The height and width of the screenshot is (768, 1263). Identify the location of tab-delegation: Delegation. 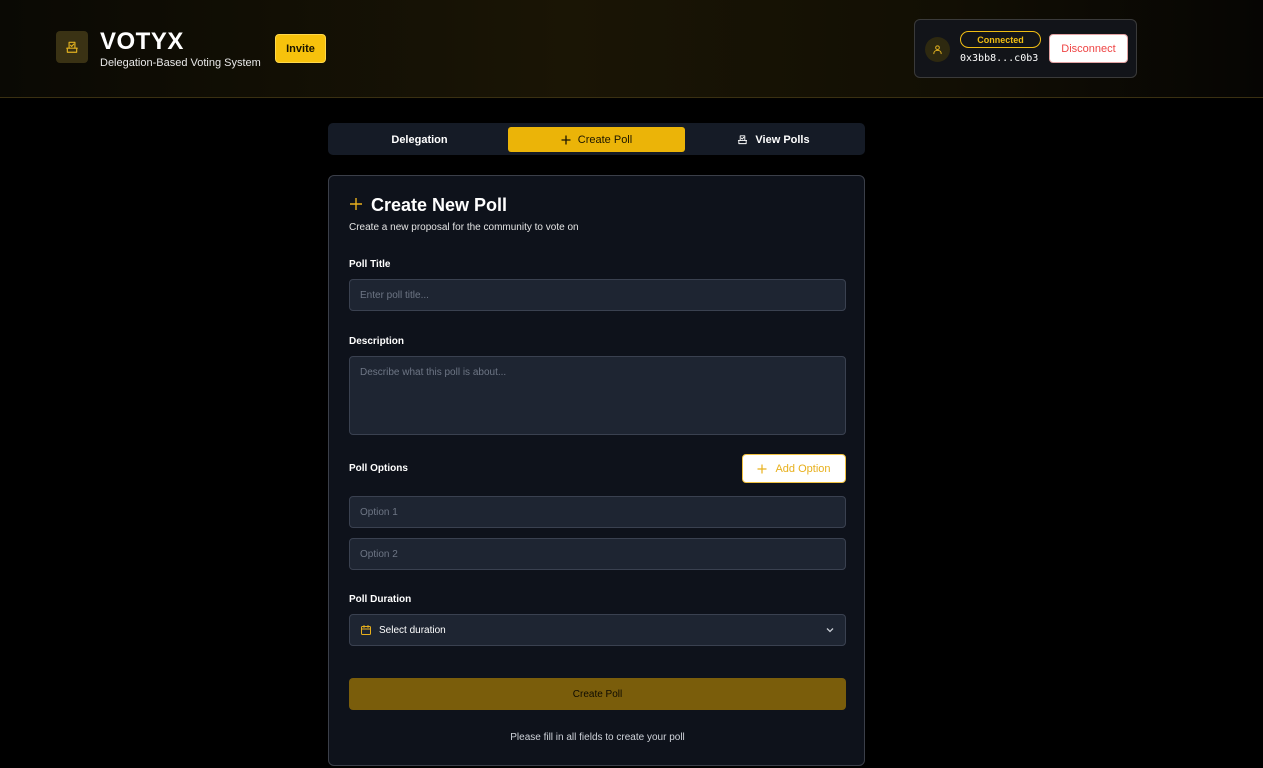
(419, 139).